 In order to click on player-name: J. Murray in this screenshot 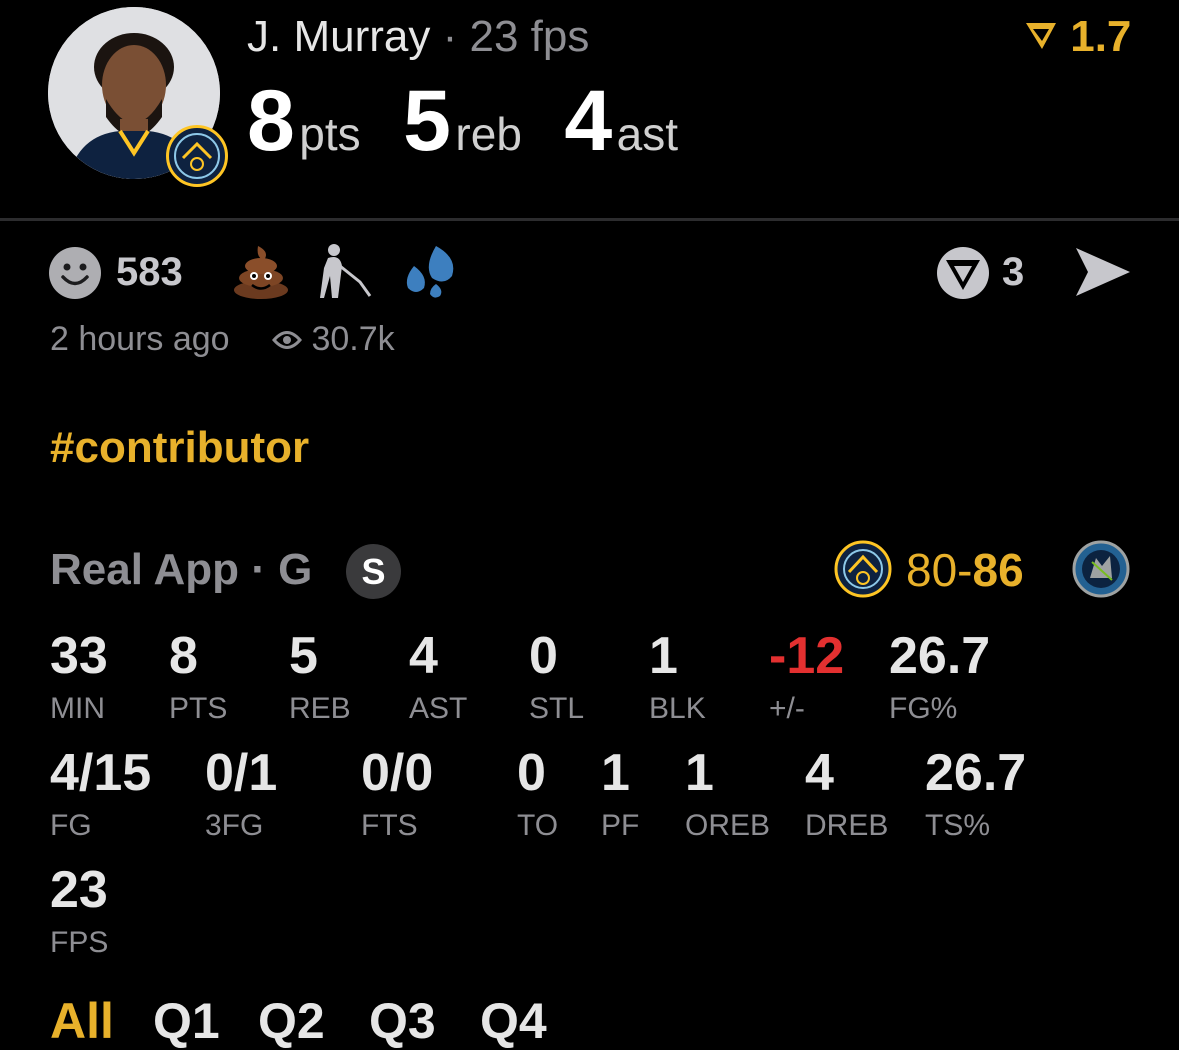, I will do `click(339, 36)`.